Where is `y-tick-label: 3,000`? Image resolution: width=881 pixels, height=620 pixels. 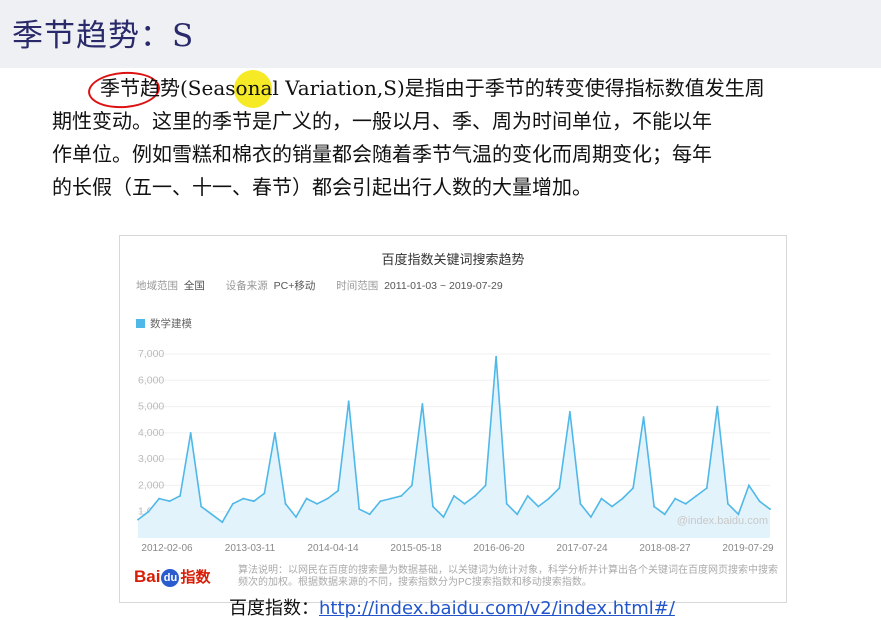 y-tick-label: 3,000 is located at coordinates (151, 459).